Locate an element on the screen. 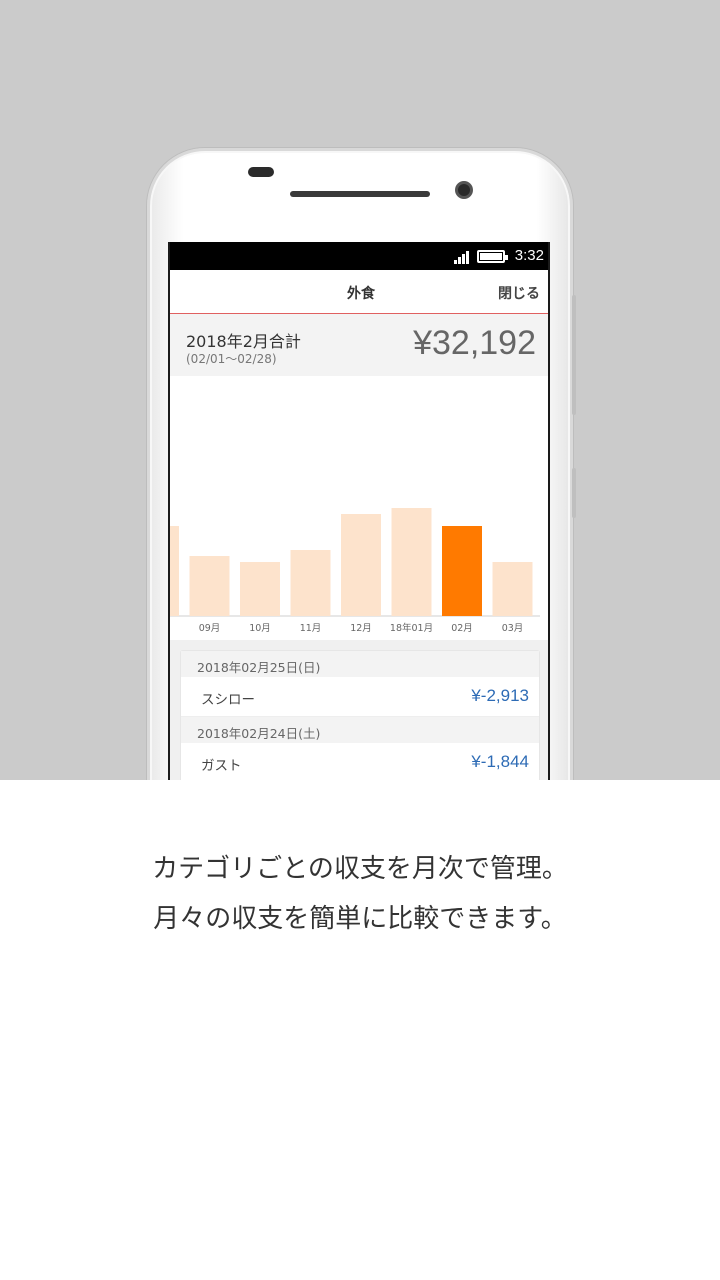 This screenshot has height=1280, width=720. chart-tick-label: 11月 is located at coordinates (311, 628).